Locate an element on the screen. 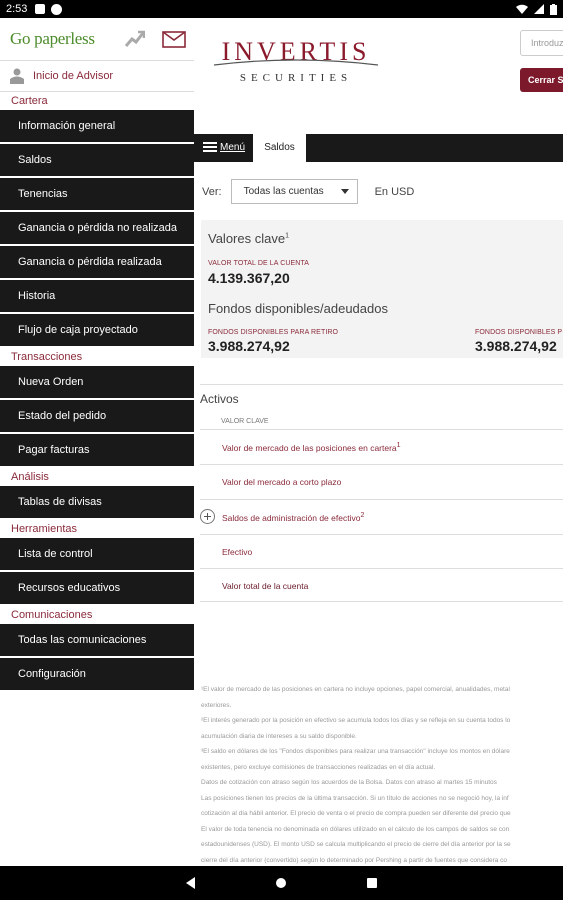 The width and height of the screenshot is (563, 900). nav-ganancia-no-realizada: Ganancia o pérdida no realizada is located at coordinates (97, 228).